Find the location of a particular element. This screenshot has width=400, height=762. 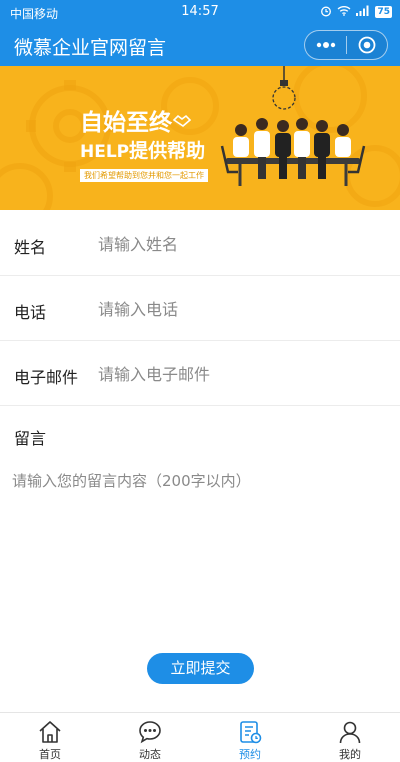

email-input is located at coordinates (238, 374).